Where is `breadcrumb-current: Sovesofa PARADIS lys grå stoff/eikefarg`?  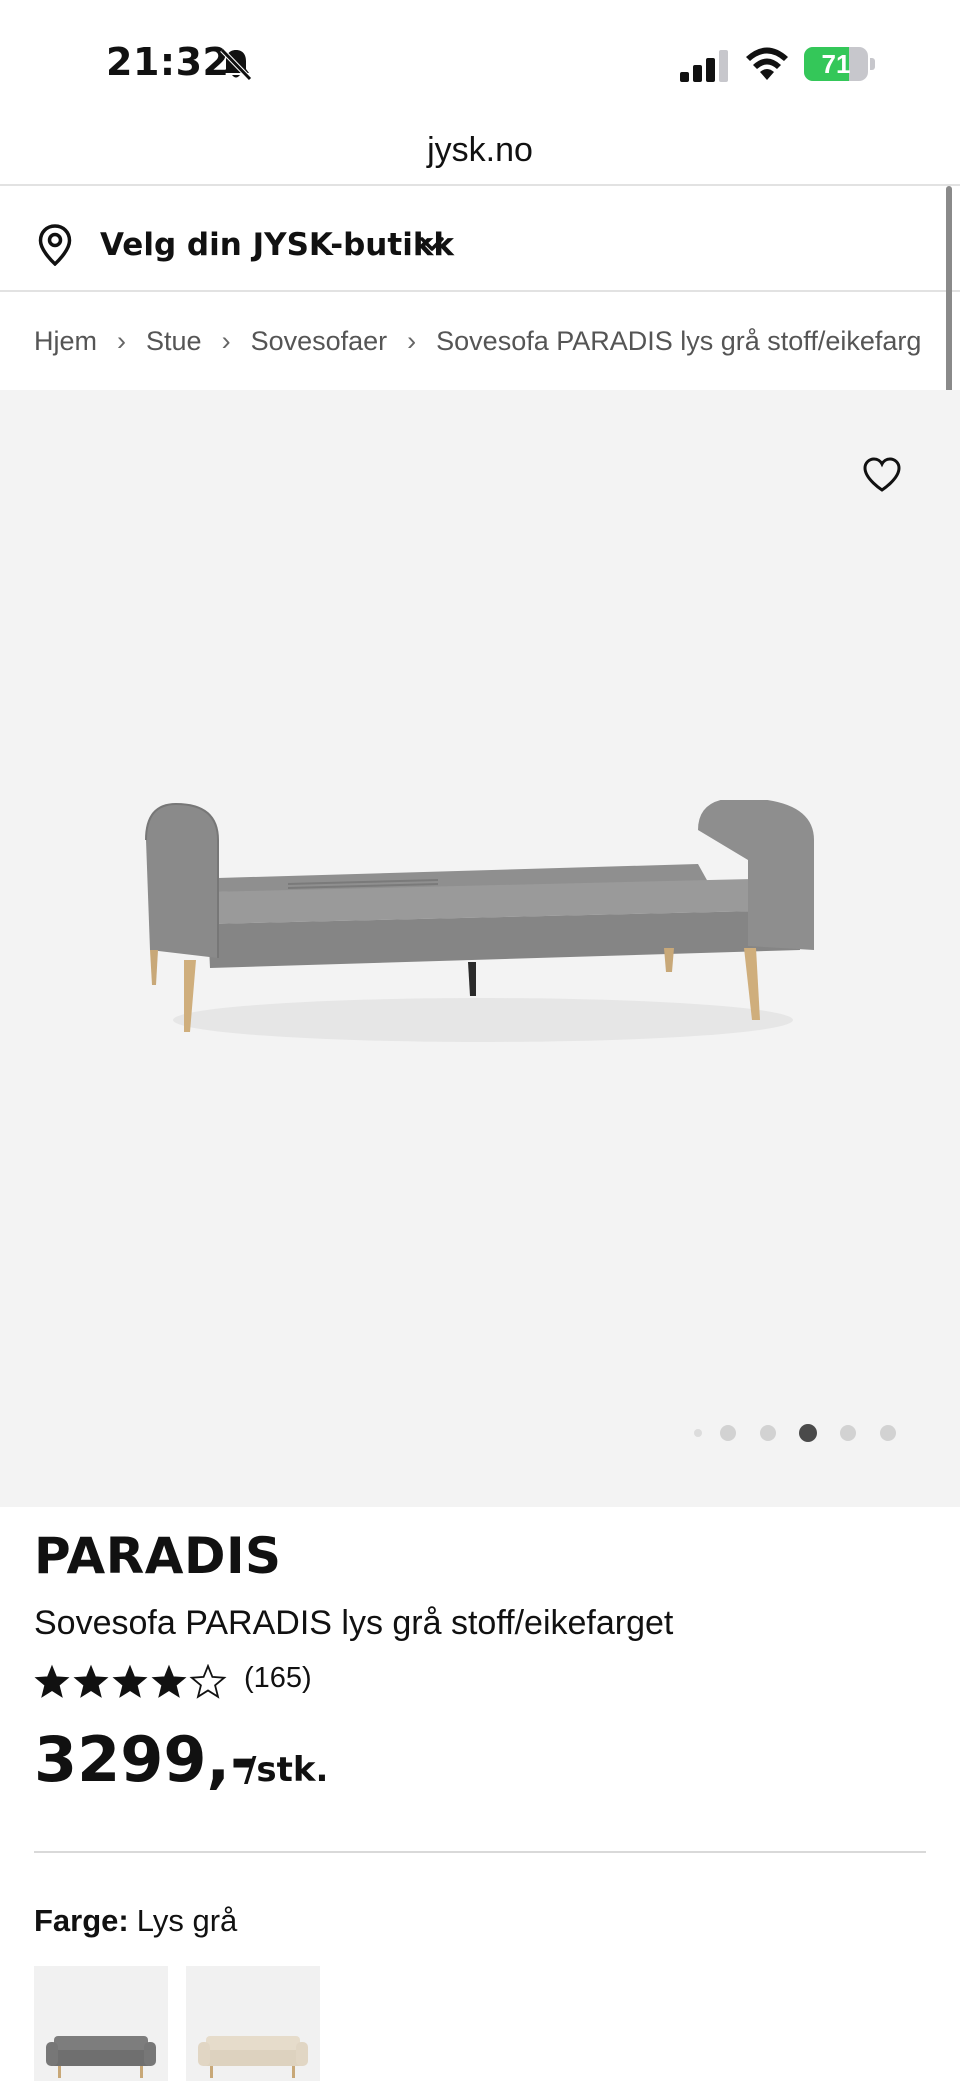
breadcrumb-current: Sovesofa PARADIS lys grå stoff/eikefarg is located at coordinates (679, 341).